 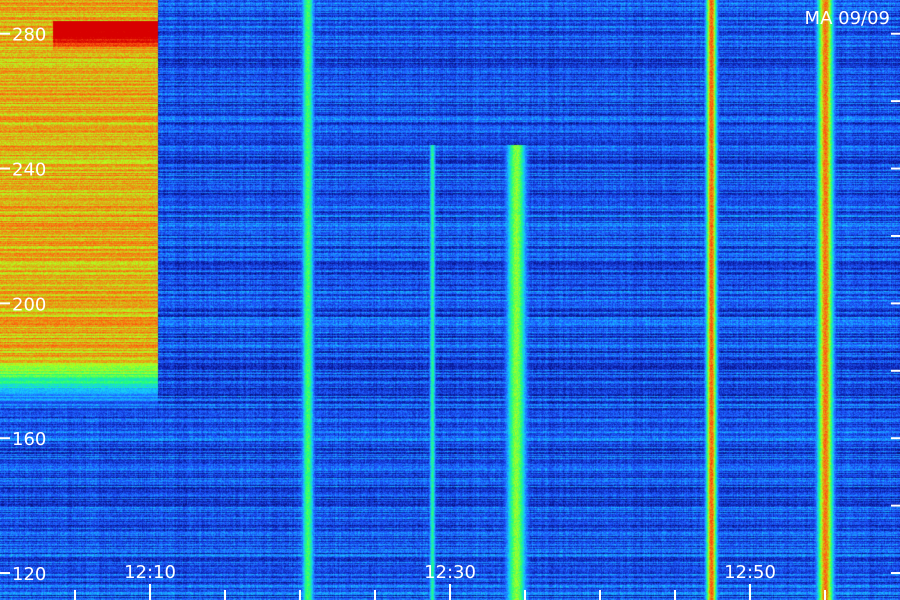 I want to click on y-tick-label: 160, so click(x=29, y=439).